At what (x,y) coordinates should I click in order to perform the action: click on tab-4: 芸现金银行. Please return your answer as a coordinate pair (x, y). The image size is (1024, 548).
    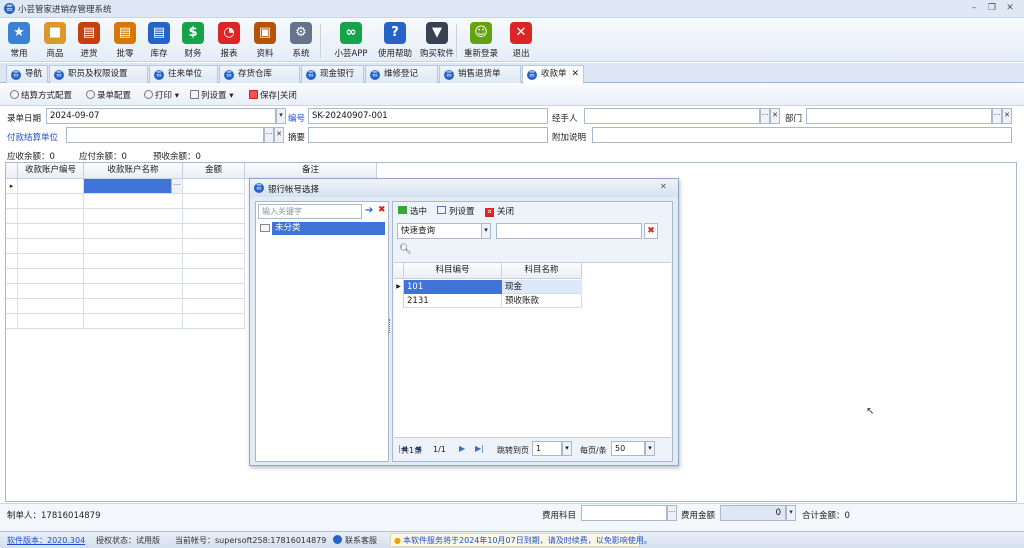
    Looking at the image, I should click on (332, 74).